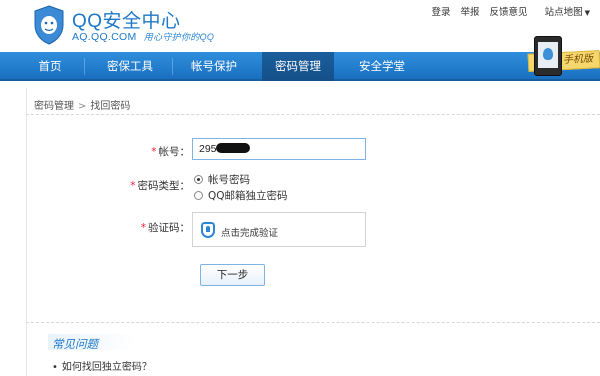  Describe the element at coordinates (169, 228) in the screenshot. I see `captcha-label-text: 验证码：` at that location.